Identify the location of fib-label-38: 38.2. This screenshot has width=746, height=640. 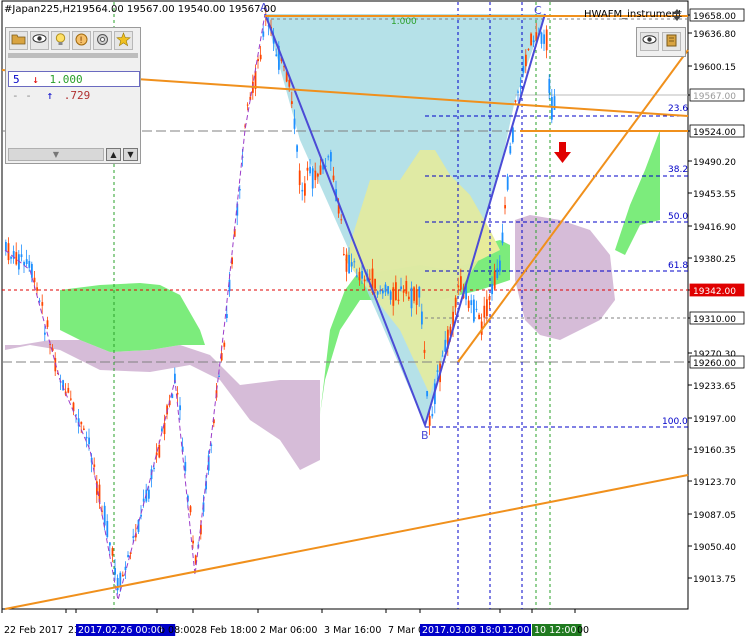
(678, 170).